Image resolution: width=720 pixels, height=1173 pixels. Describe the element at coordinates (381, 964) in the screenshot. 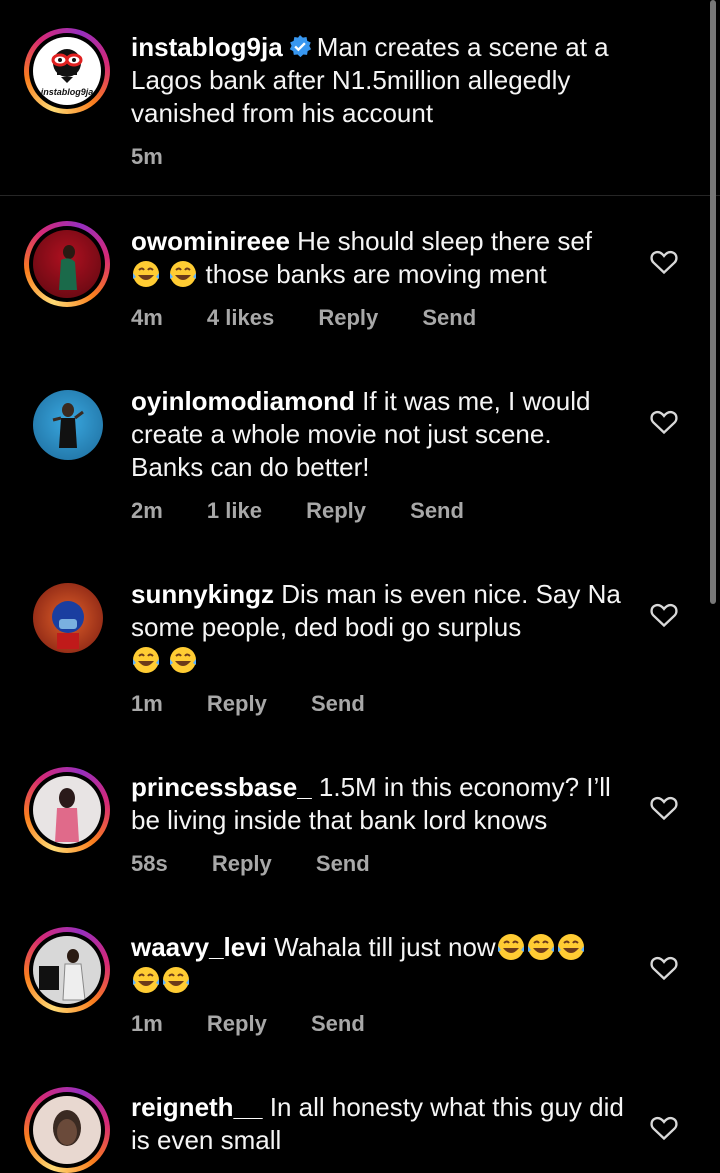

I see `comment-text: waavy_levi Wahala till just now` at that location.